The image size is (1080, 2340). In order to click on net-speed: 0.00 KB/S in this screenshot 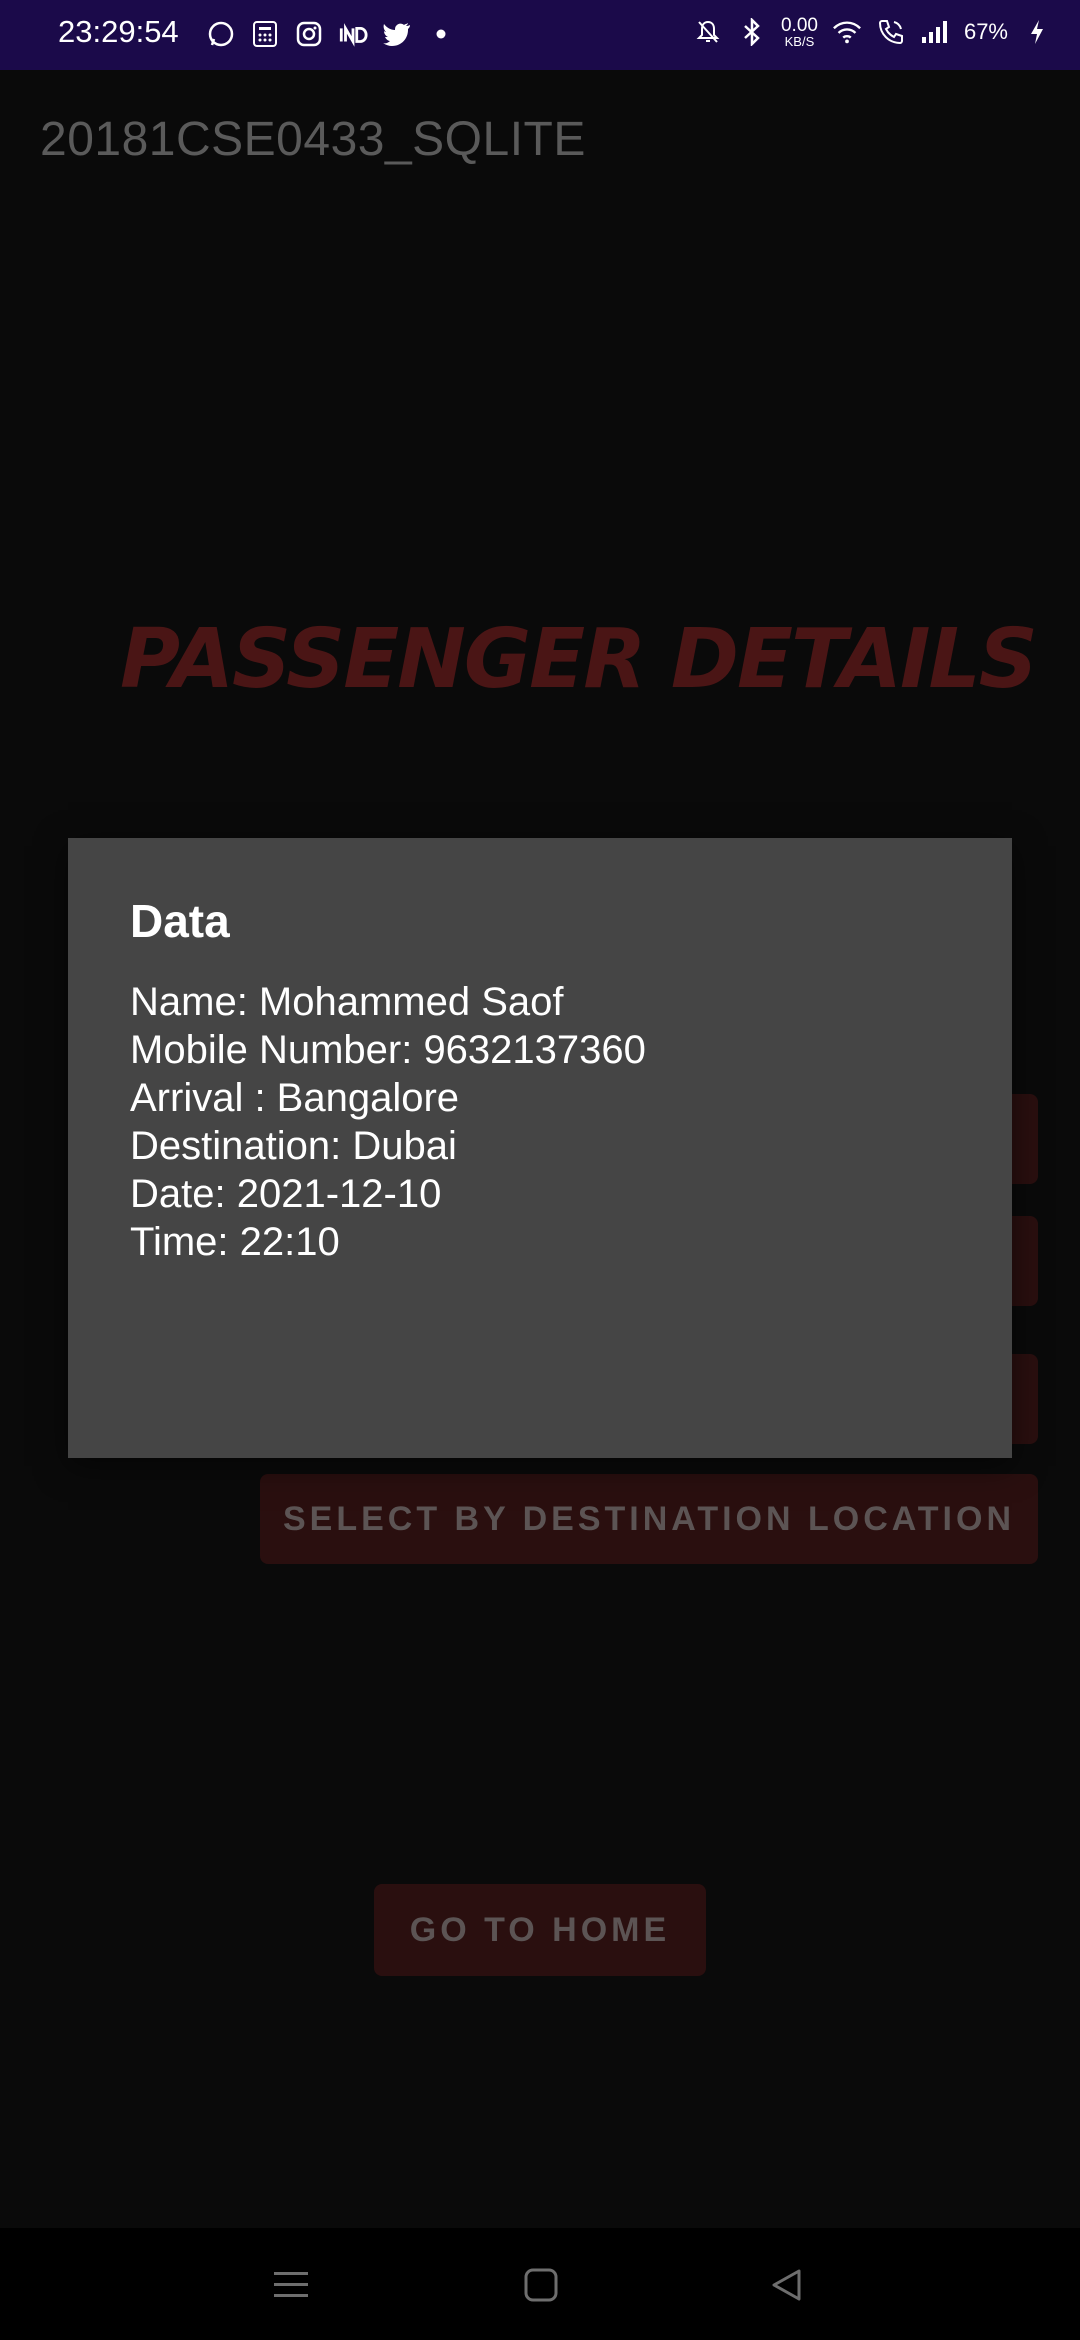, I will do `click(799, 32)`.